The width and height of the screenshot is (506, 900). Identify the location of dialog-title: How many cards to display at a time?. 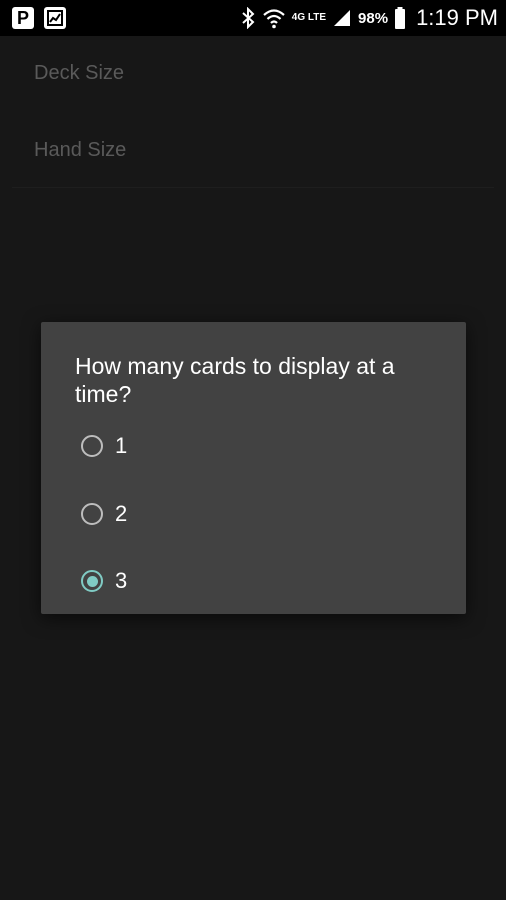
(235, 380).